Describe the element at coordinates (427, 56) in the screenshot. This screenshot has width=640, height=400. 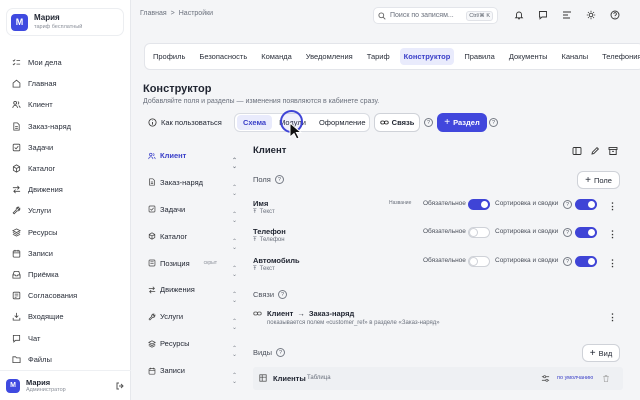
I see `tab-5: Конструктор` at that location.